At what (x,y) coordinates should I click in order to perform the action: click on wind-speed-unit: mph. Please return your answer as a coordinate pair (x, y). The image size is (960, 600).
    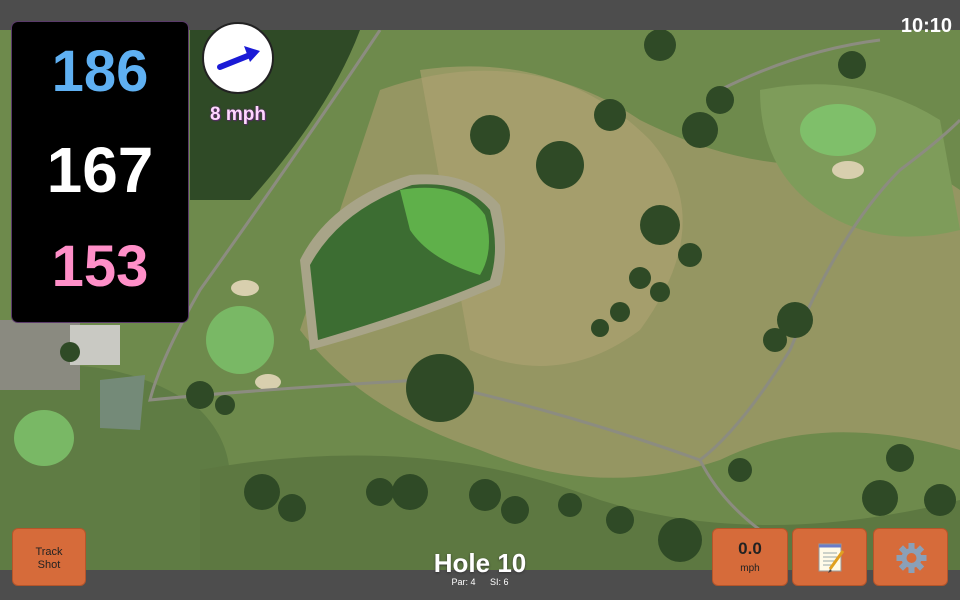
    Looking at the image, I should click on (750, 568).